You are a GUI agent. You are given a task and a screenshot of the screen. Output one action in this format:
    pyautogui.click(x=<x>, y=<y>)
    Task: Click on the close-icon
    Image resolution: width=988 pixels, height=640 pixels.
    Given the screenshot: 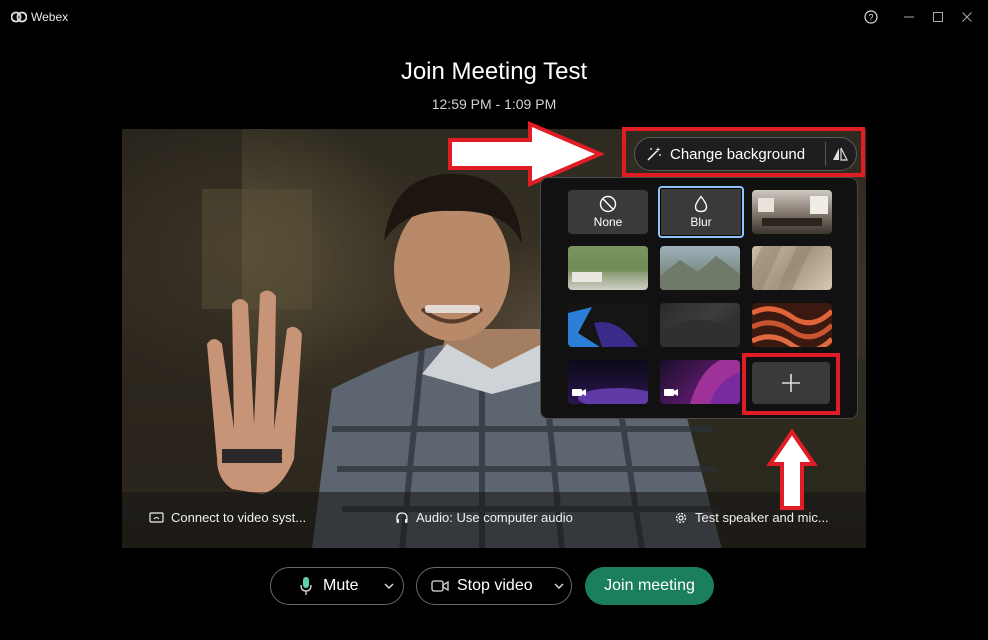 What is the action you would take?
    pyautogui.click(x=967, y=17)
    